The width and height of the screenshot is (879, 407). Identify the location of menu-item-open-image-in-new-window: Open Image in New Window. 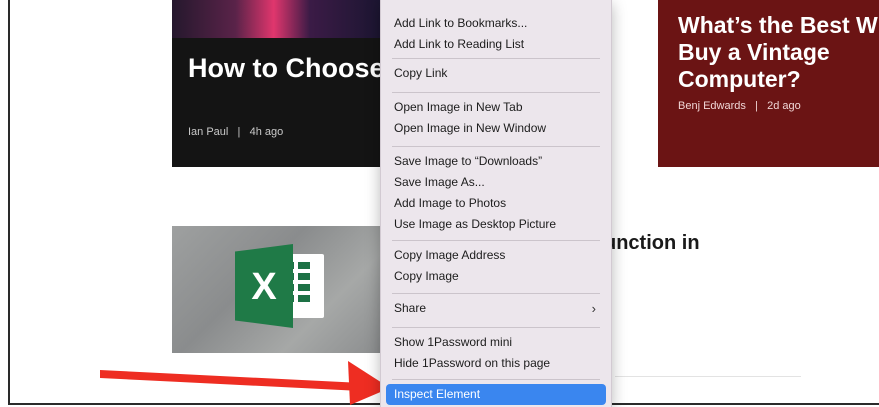
(496, 128).